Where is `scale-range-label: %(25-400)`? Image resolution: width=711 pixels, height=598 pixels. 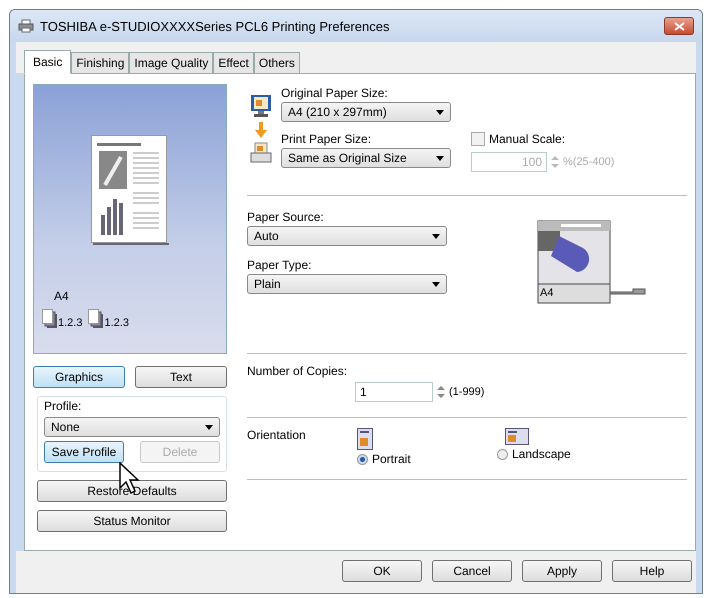 scale-range-label: %(25-400) is located at coordinates (588, 162).